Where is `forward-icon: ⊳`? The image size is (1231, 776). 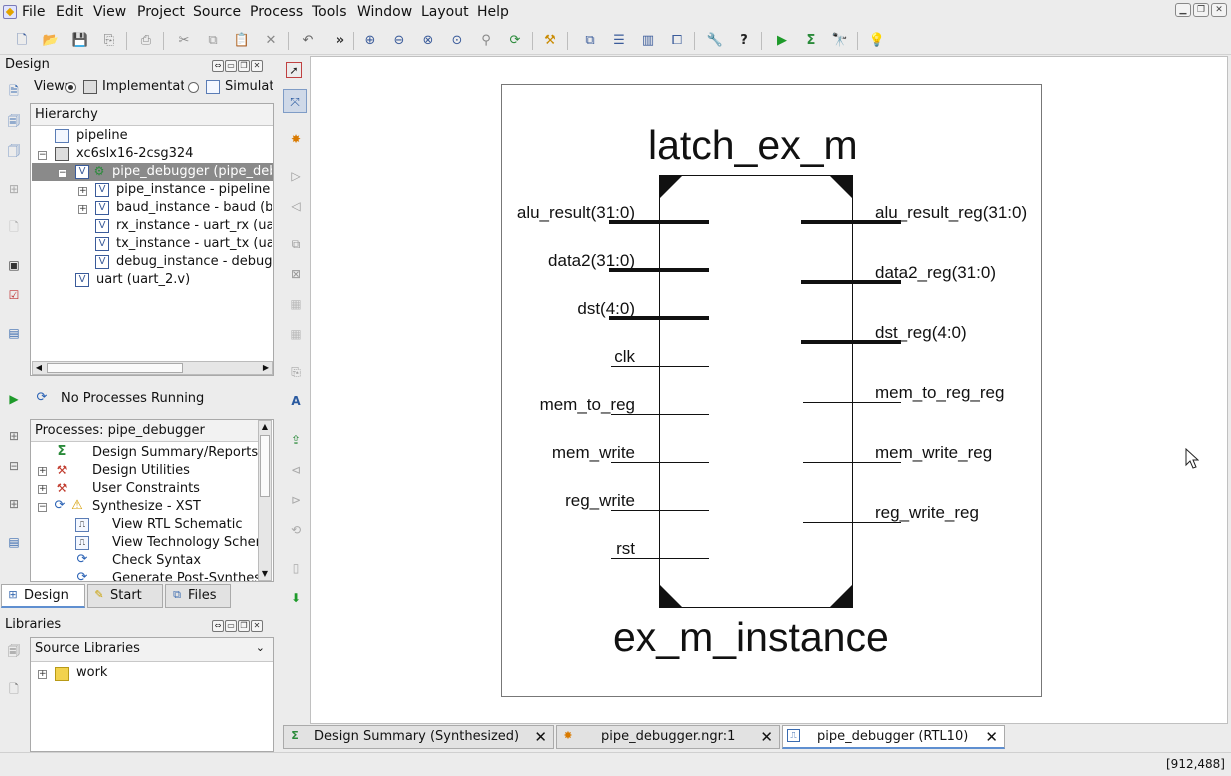
forward-icon: ⊳ is located at coordinates (296, 500).